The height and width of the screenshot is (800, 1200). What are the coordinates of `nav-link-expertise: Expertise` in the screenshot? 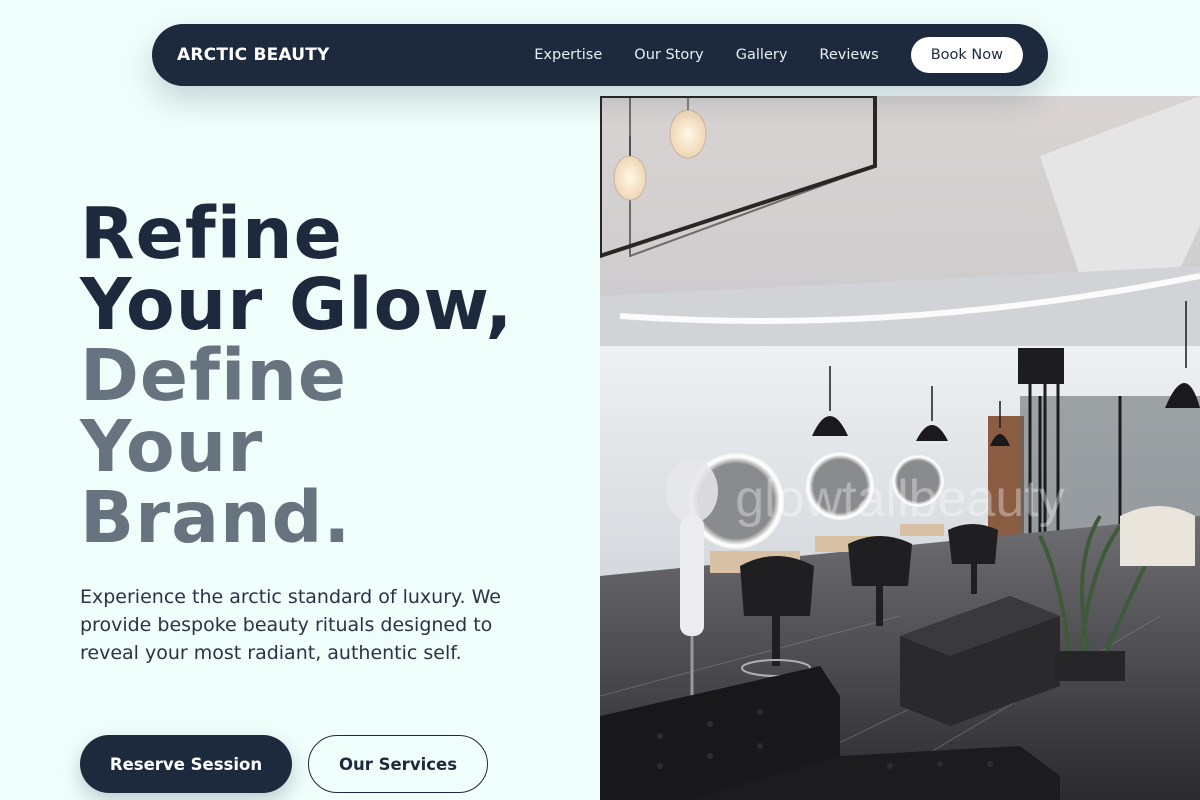 It's located at (568, 55).